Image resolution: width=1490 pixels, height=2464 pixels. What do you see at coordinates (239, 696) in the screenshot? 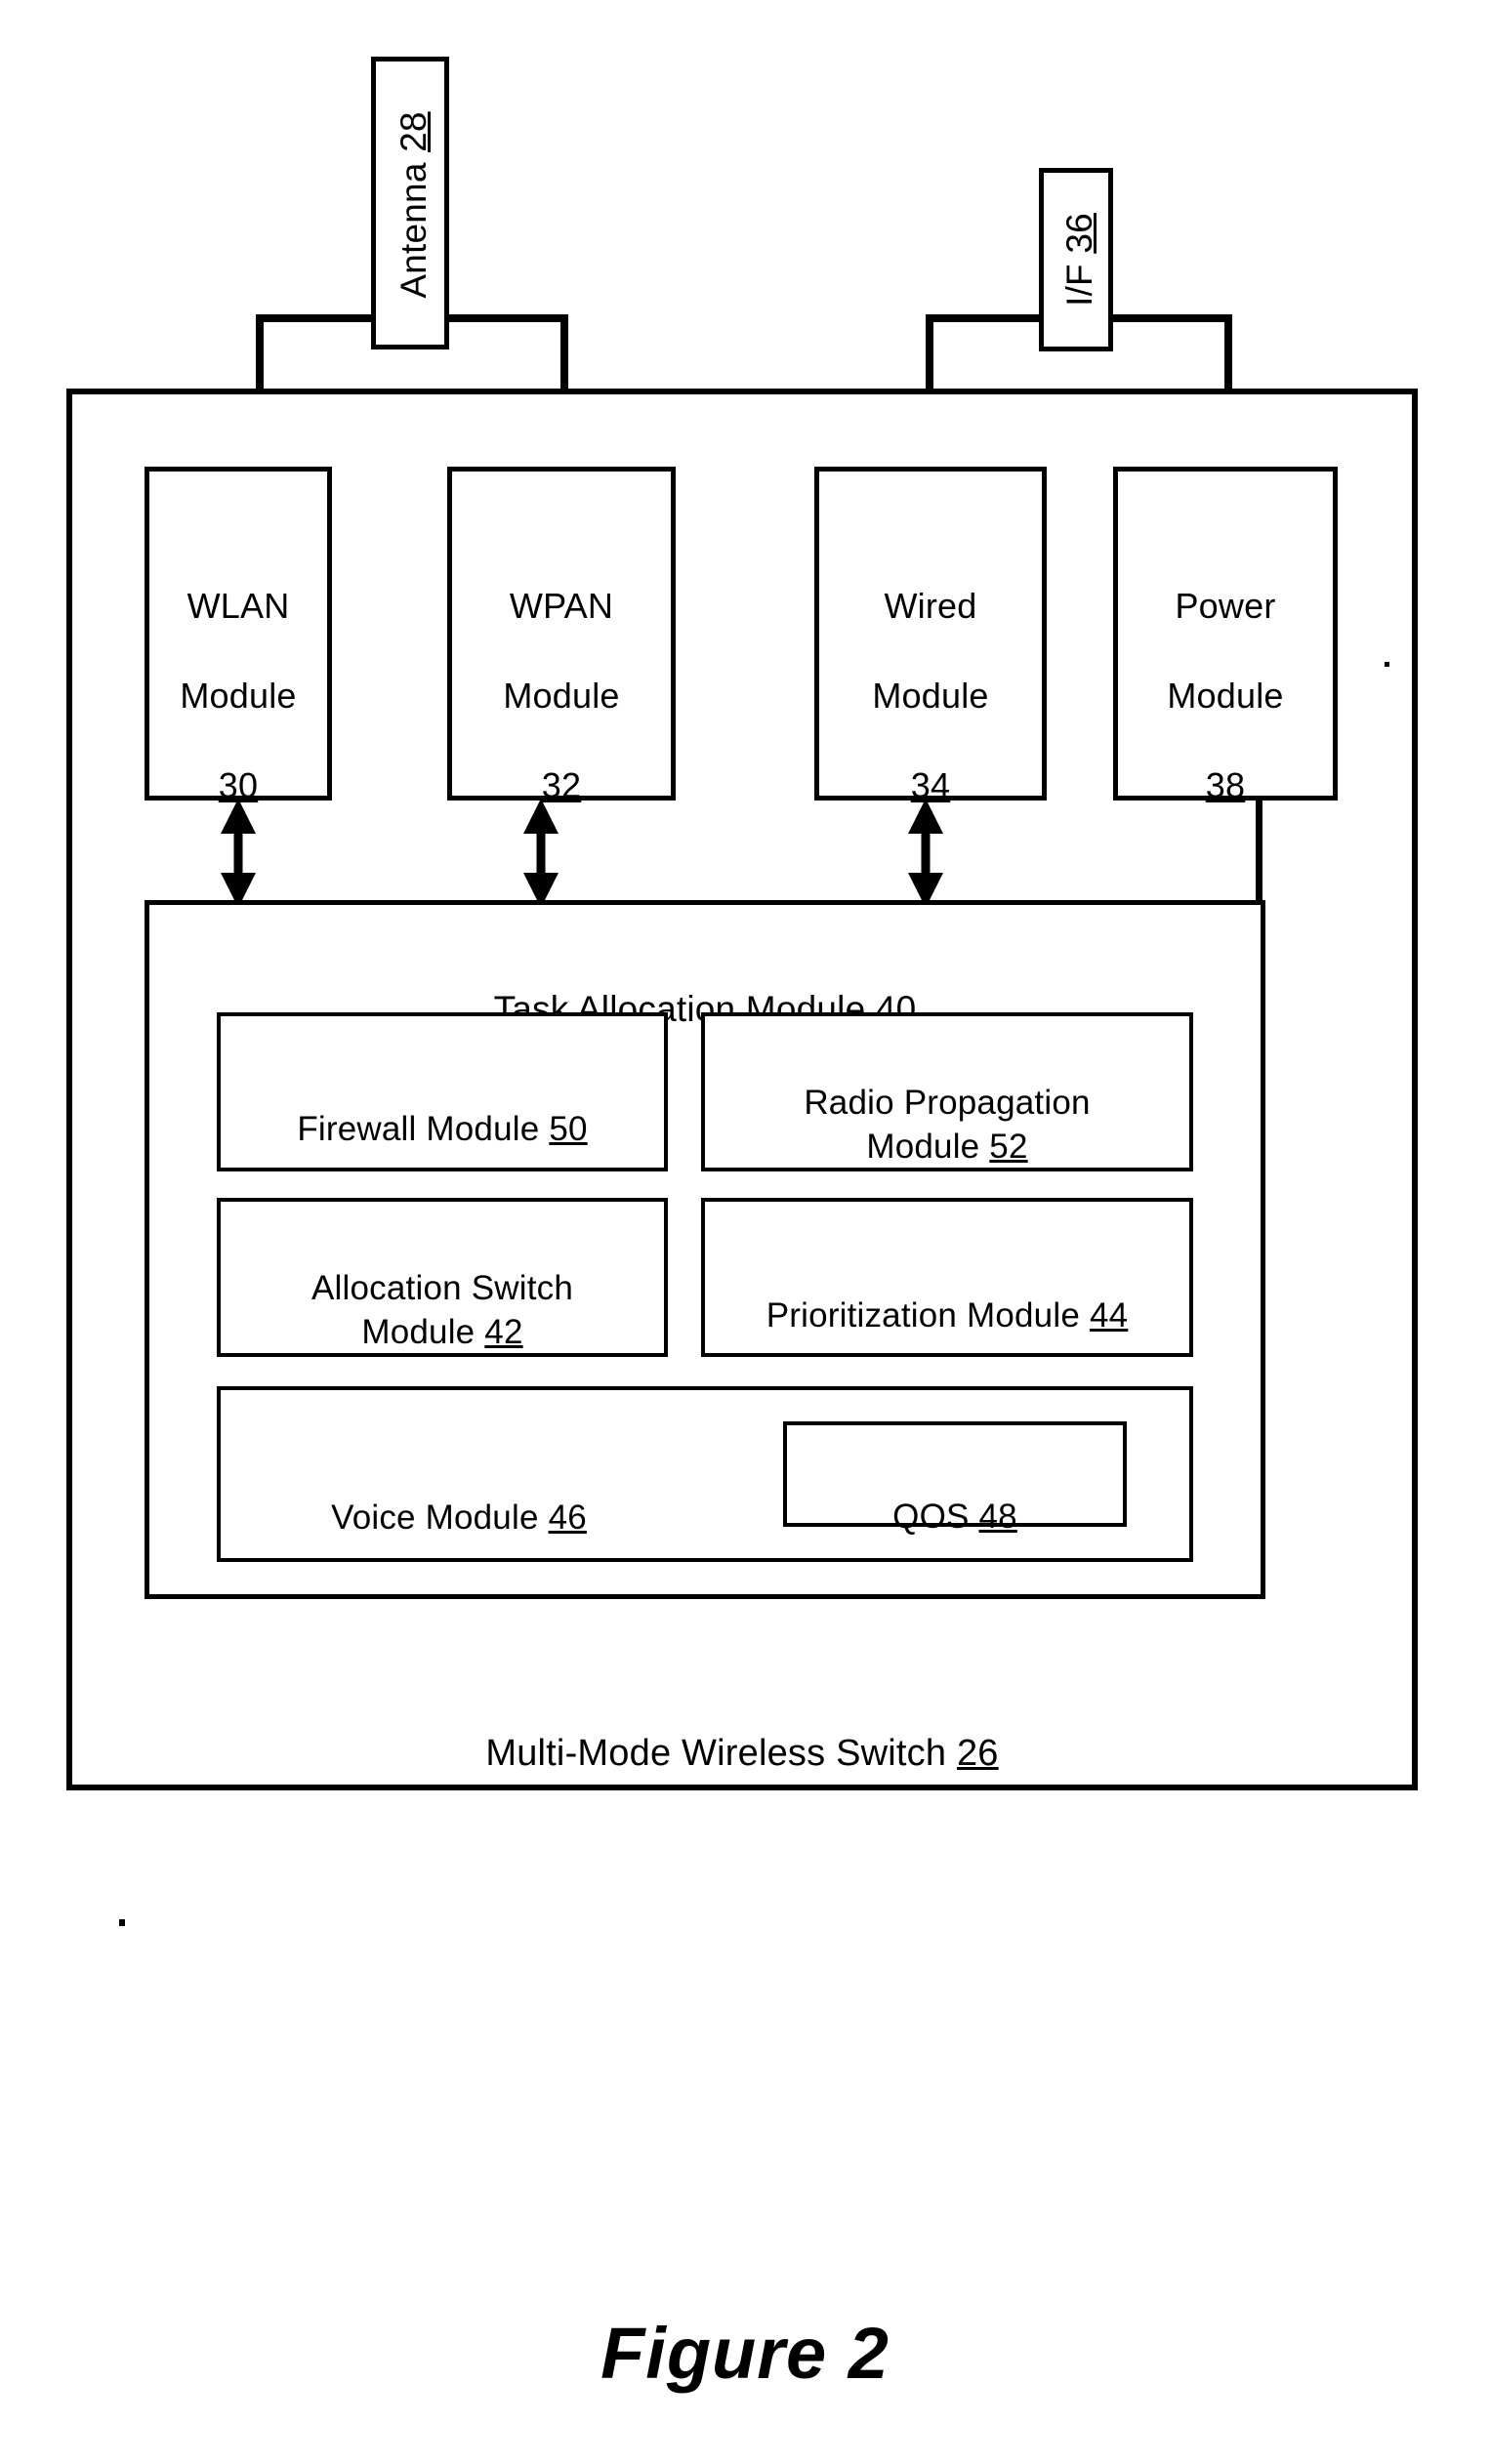
I see `wlan-module-line2: Module` at bounding box center [239, 696].